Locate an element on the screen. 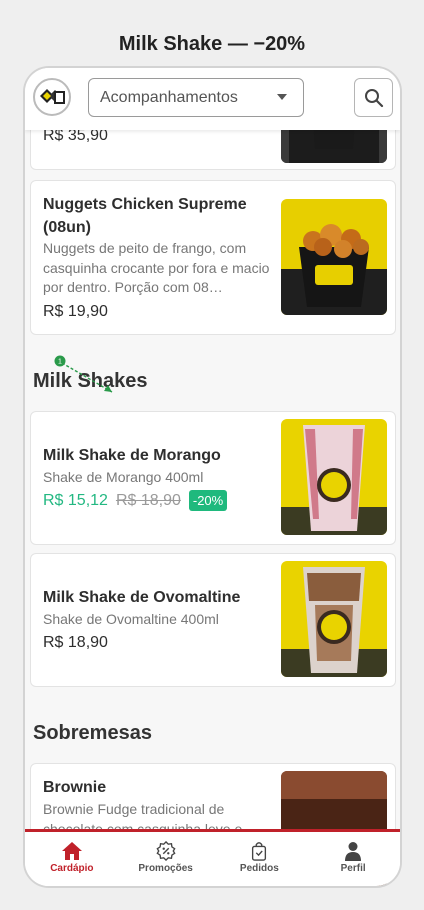 This screenshot has height=910, width=424. category-select: Acompanhamentos is located at coordinates (196, 97).